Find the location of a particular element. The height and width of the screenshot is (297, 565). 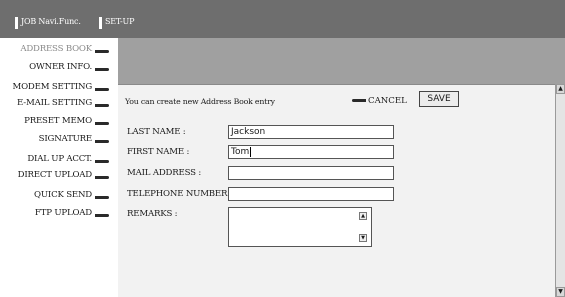

sidebar-item-label: DIRECT UPLOAD is located at coordinates (55, 175).